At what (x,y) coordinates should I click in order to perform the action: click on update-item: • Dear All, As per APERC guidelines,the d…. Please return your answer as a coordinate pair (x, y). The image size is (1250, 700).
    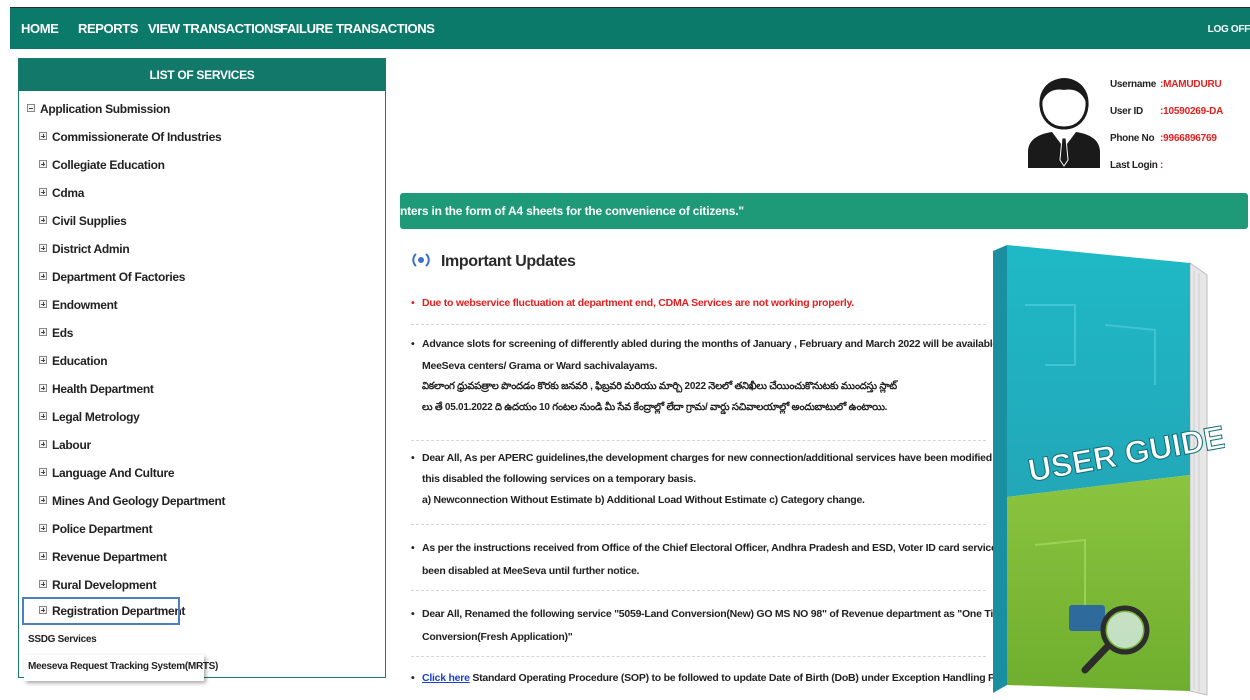
    Looking at the image, I should click on (718, 479).